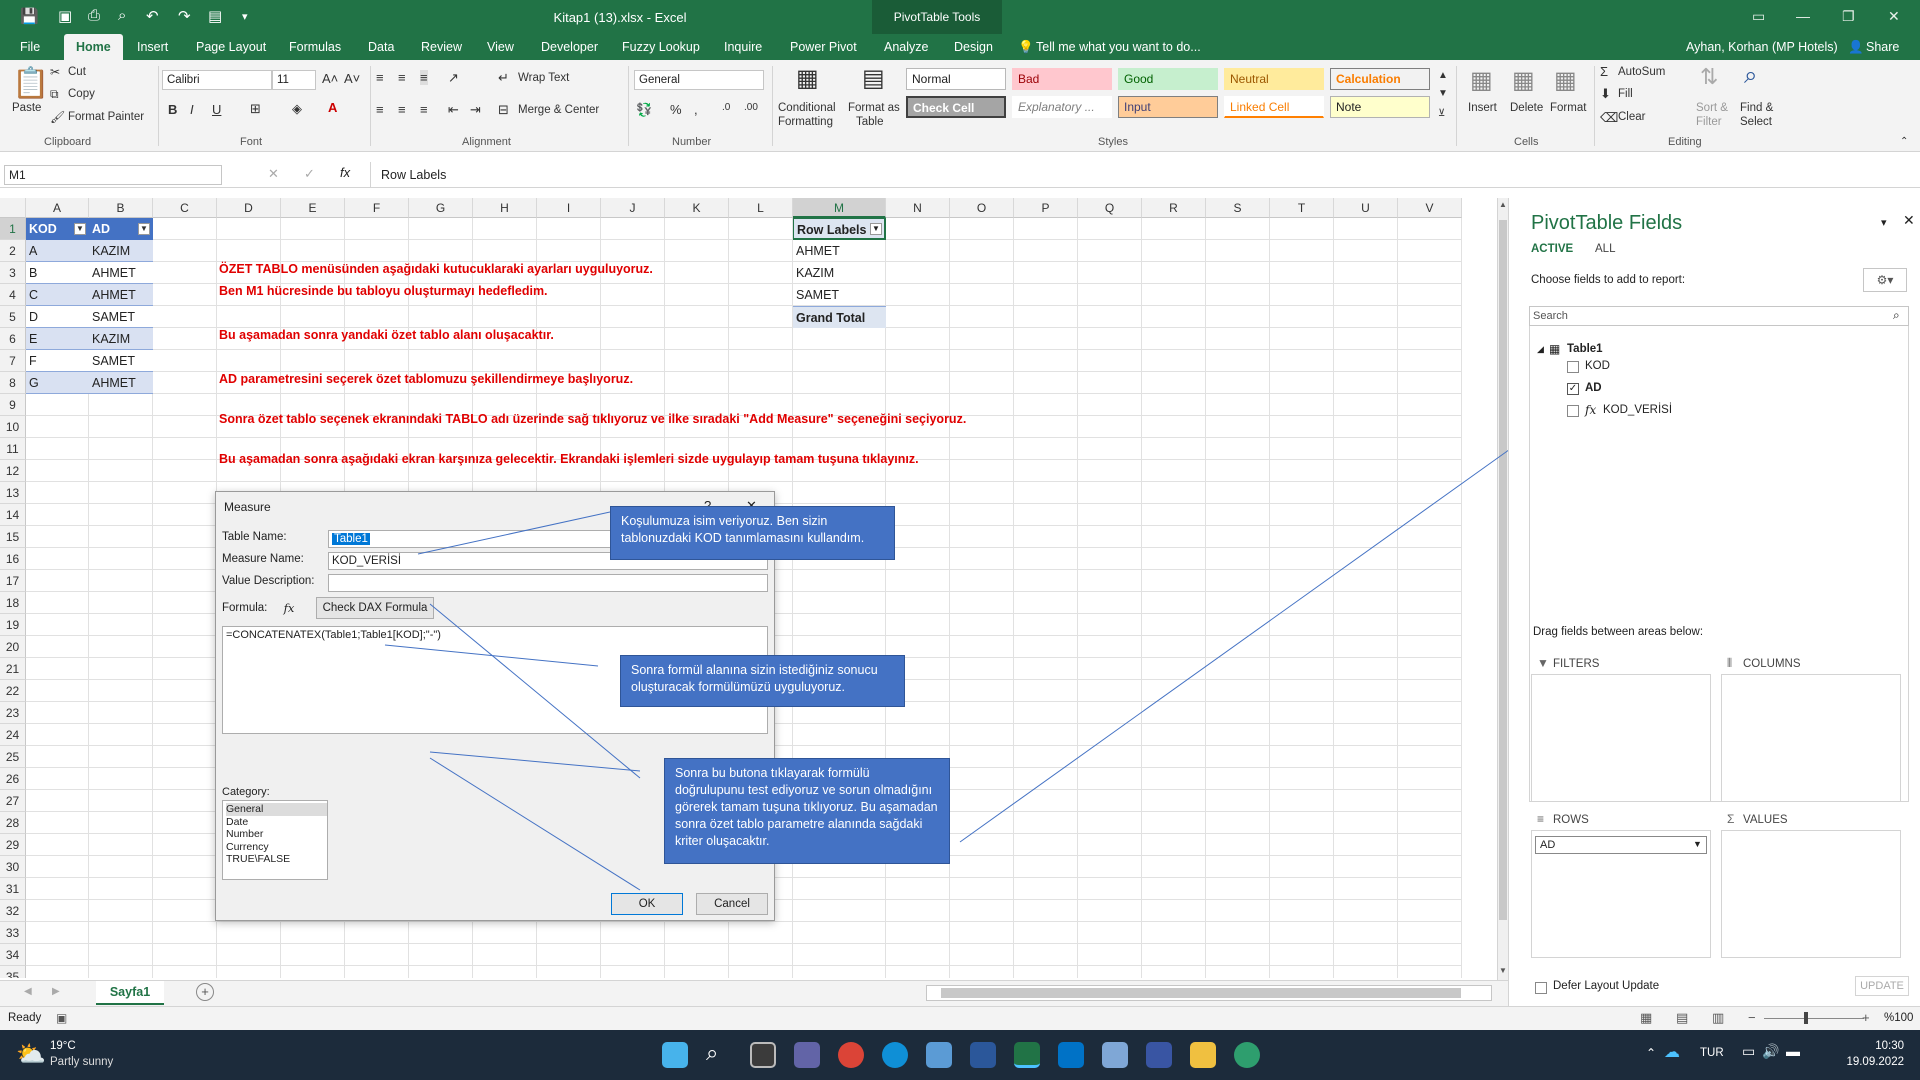 This screenshot has width=1920, height=1080. I want to click on outlook-icon, so click(1071, 1055).